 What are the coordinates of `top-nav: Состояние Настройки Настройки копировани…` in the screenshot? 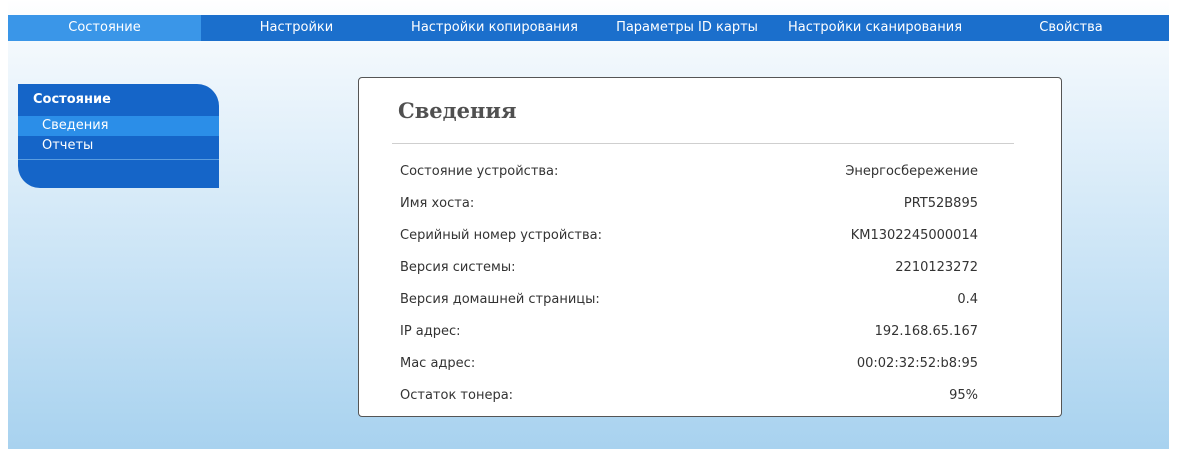 It's located at (588, 28).